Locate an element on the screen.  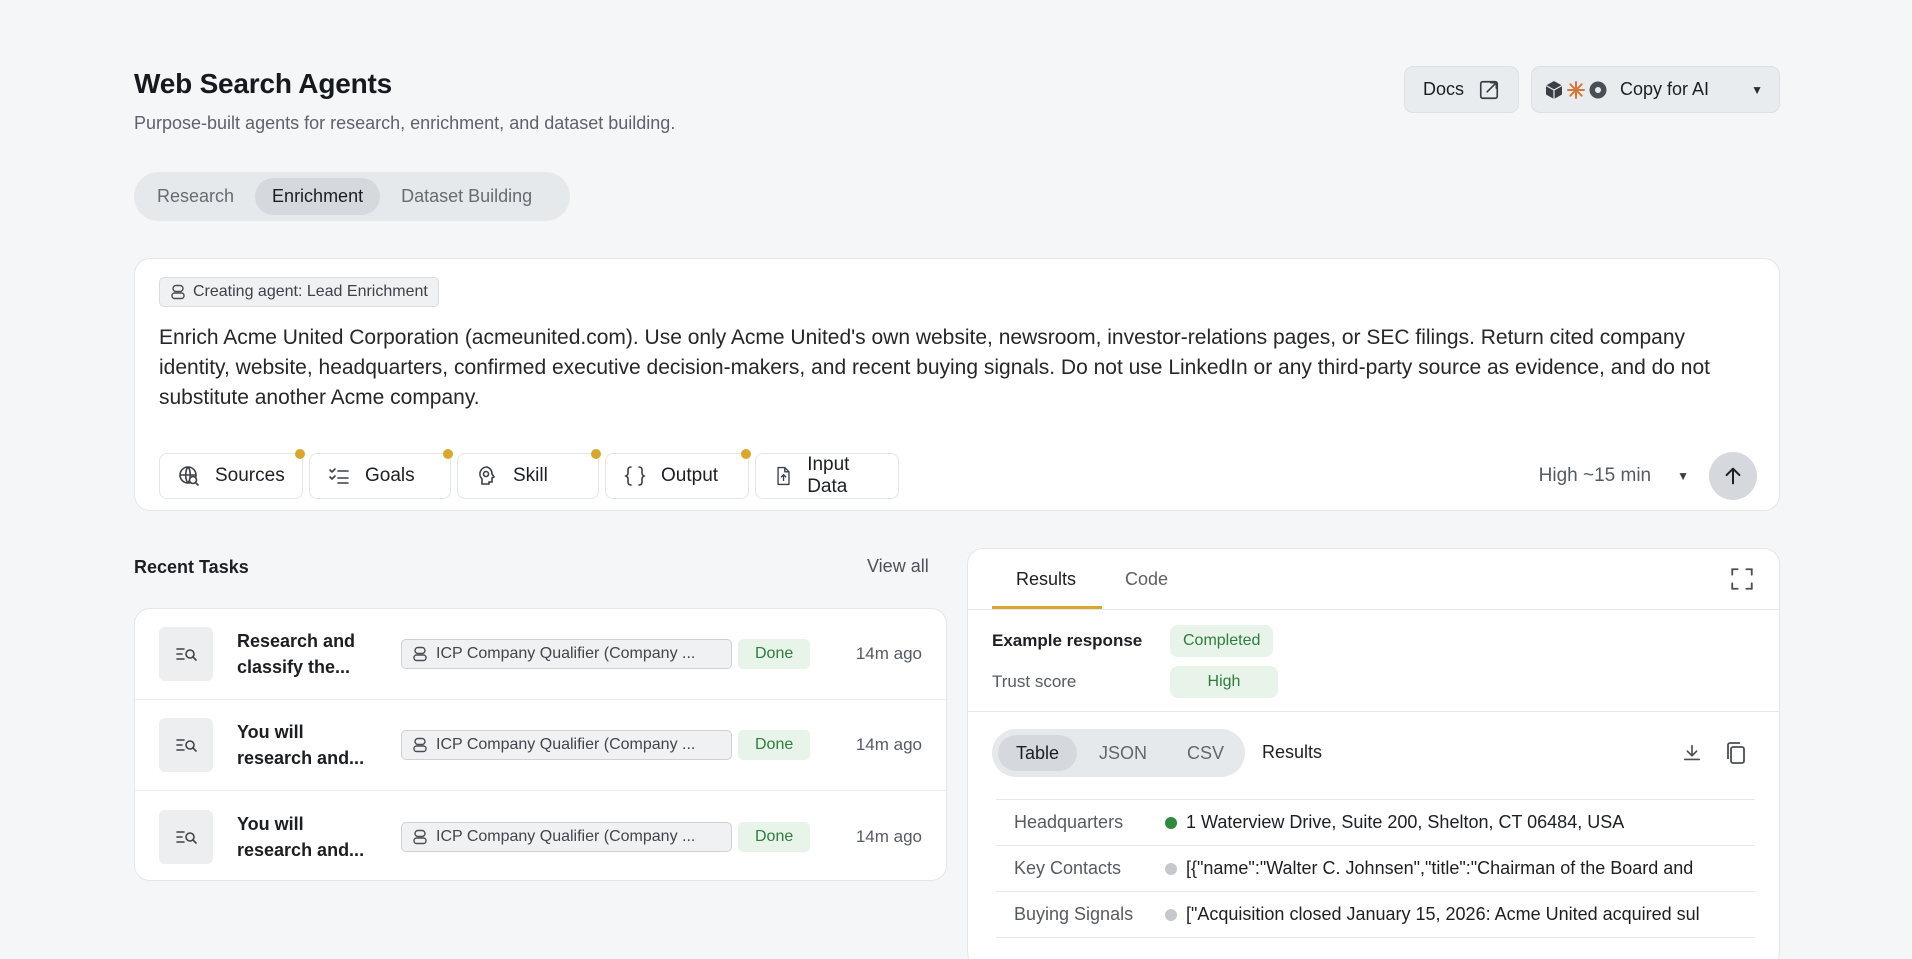
docs-label: Docs is located at coordinates (1443, 89).